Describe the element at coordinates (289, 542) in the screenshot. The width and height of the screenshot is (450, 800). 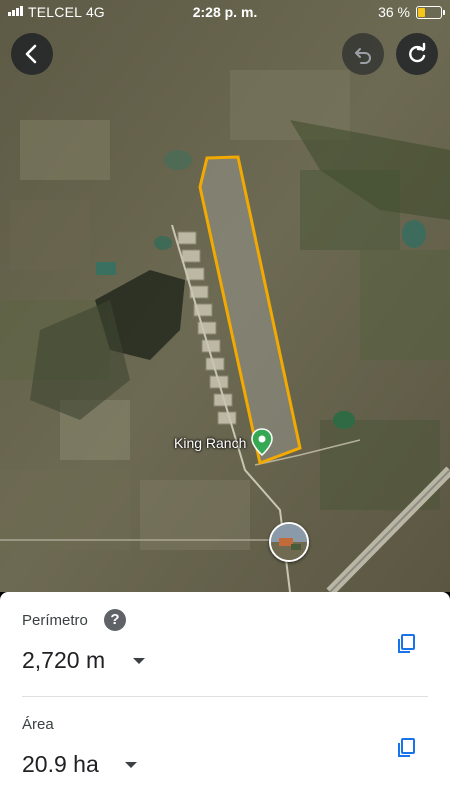
I see `photo-thumbnail` at that location.